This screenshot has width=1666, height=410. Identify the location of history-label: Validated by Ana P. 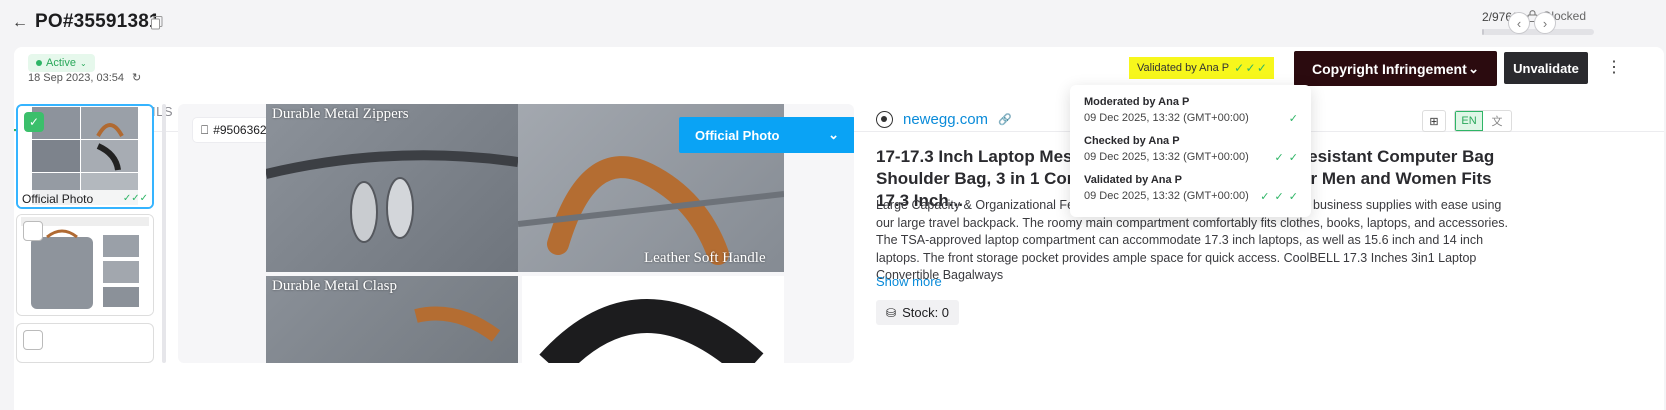
(1133, 180).